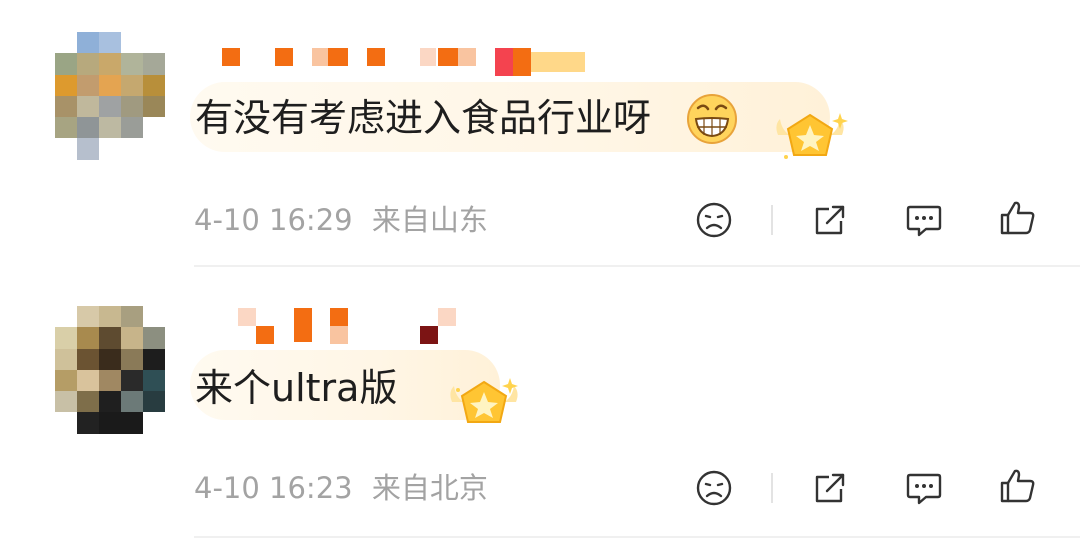 This screenshot has width=1080, height=542. I want to click on comment-meta: 4-10 16:29 来自山东, so click(341, 220).